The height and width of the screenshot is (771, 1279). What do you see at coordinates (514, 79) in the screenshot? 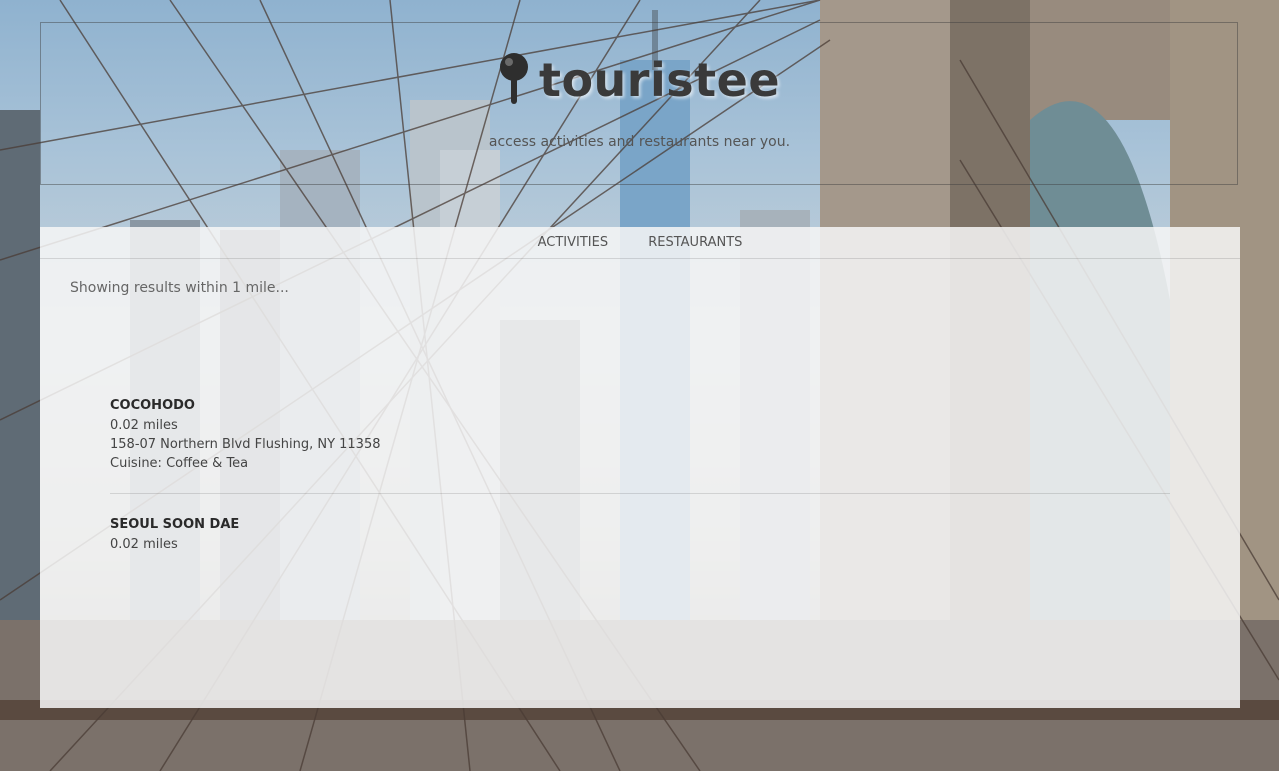
I see `map-pin-icon` at bounding box center [514, 79].